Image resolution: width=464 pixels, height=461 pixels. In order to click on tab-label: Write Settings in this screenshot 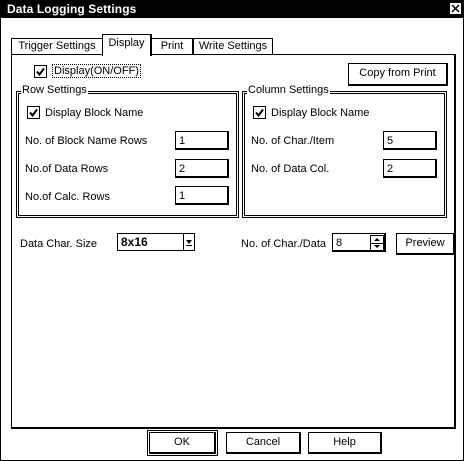, I will do `click(233, 46)`.